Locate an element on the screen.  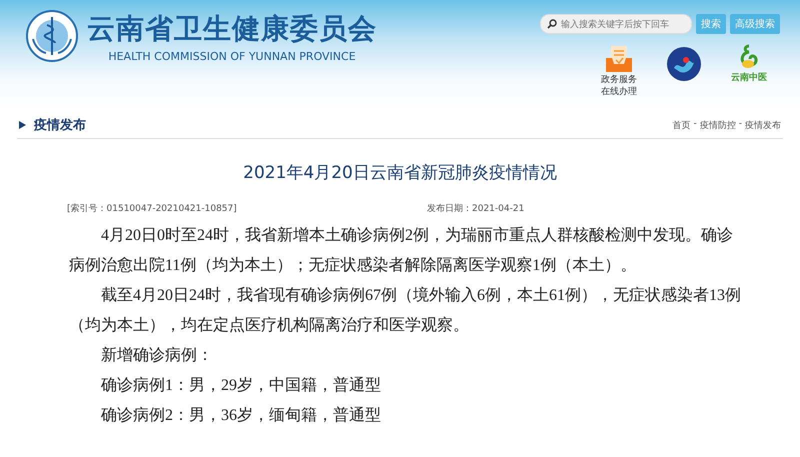
breadcrumb-link: 疫情发布 is located at coordinates (763, 125).